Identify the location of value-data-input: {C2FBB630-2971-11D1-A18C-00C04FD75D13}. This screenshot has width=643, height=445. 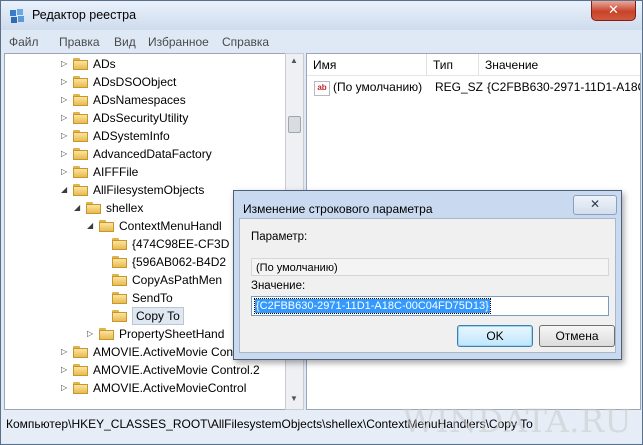
(430, 306).